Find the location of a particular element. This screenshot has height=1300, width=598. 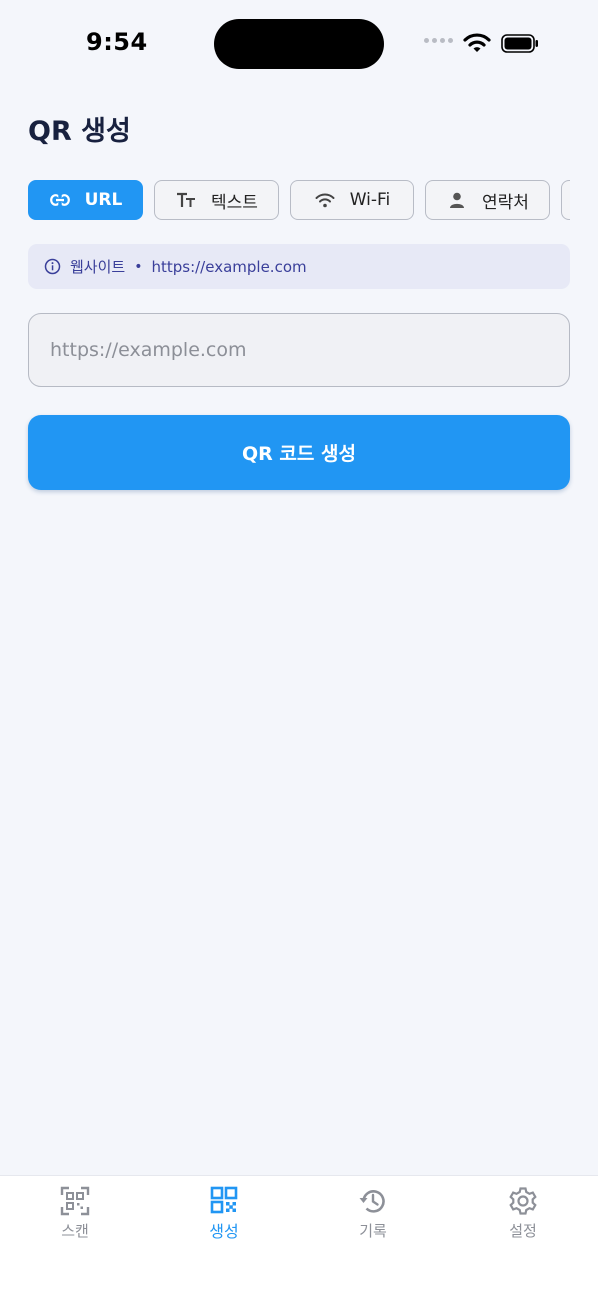

type-chip-label: URL is located at coordinates (103, 200).